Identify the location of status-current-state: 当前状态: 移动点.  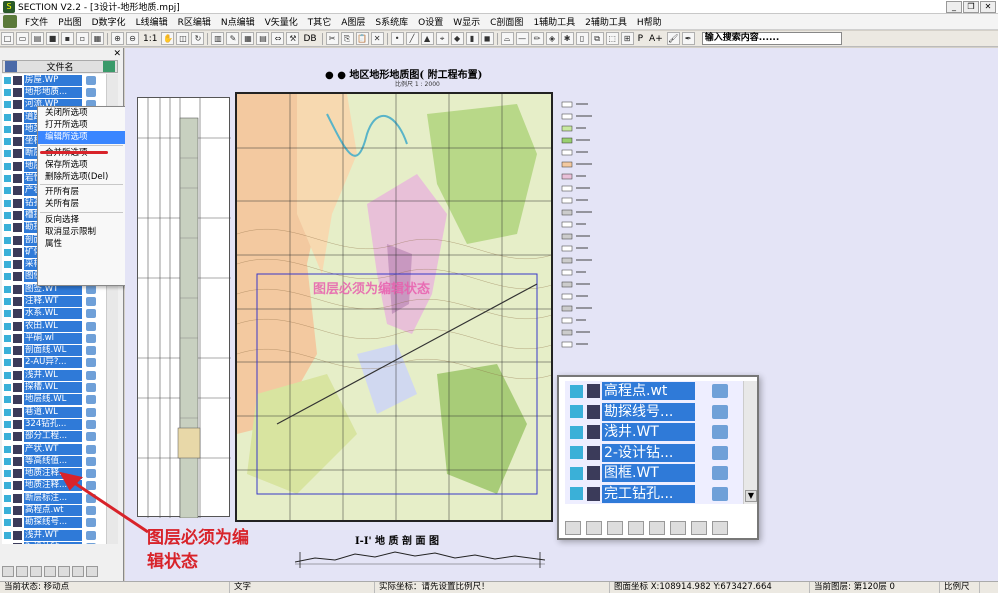
(115, 587).